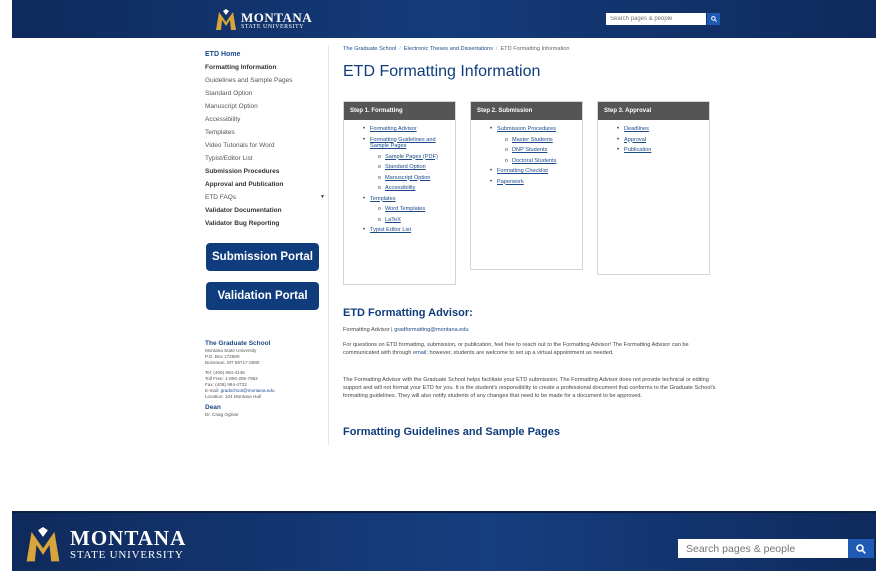 The height and width of the screenshot is (571, 882). What do you see at coordinates (431, 330) in the screenshot?
I see `advisor-email-link: gradformatting@montana.edu` at bounding box center [431, 330].